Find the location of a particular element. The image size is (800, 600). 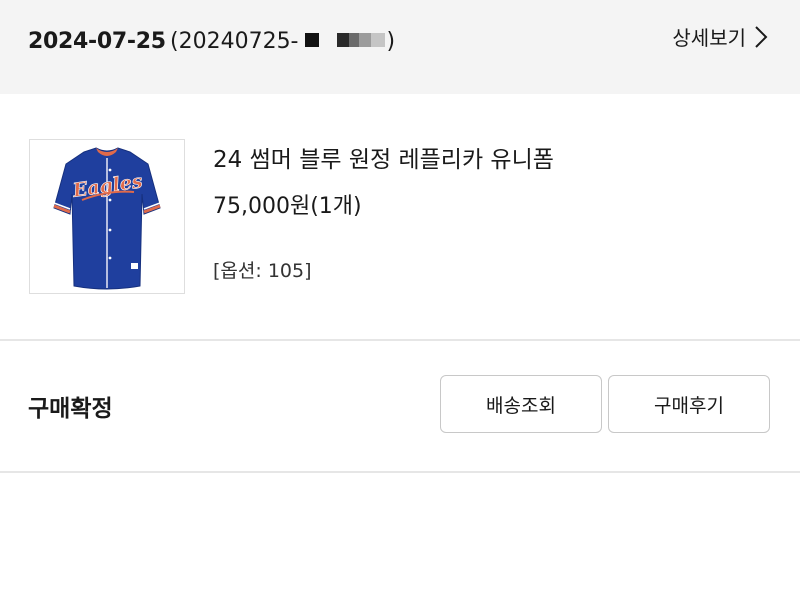

order-number-suffix: ) is located at coordinates (391, 41).